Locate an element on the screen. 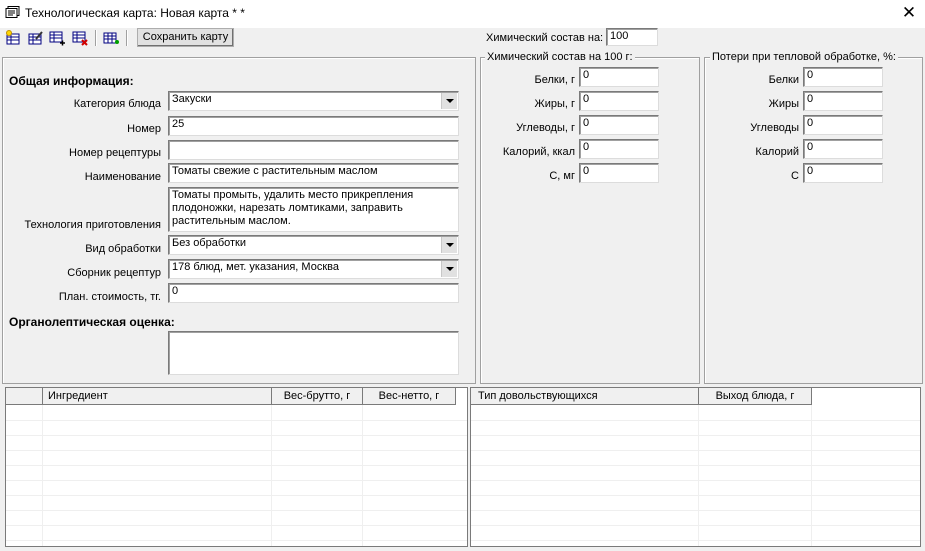 The width and height of the screenshot is (925, 551). number-label: Номер is located at coordinates (144, 129).